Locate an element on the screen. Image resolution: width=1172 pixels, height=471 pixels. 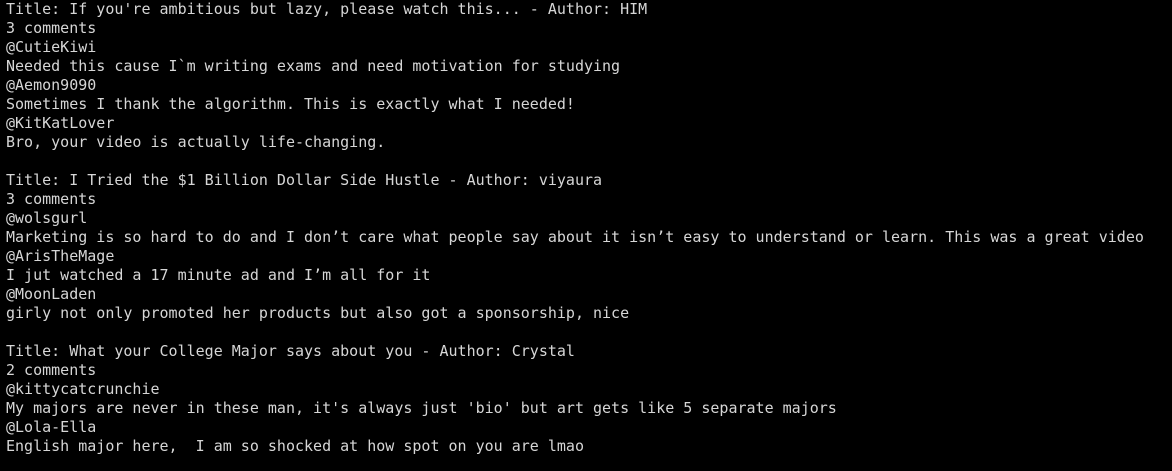
comment-username: @MoonLaden is located at coordinates (51, 294).